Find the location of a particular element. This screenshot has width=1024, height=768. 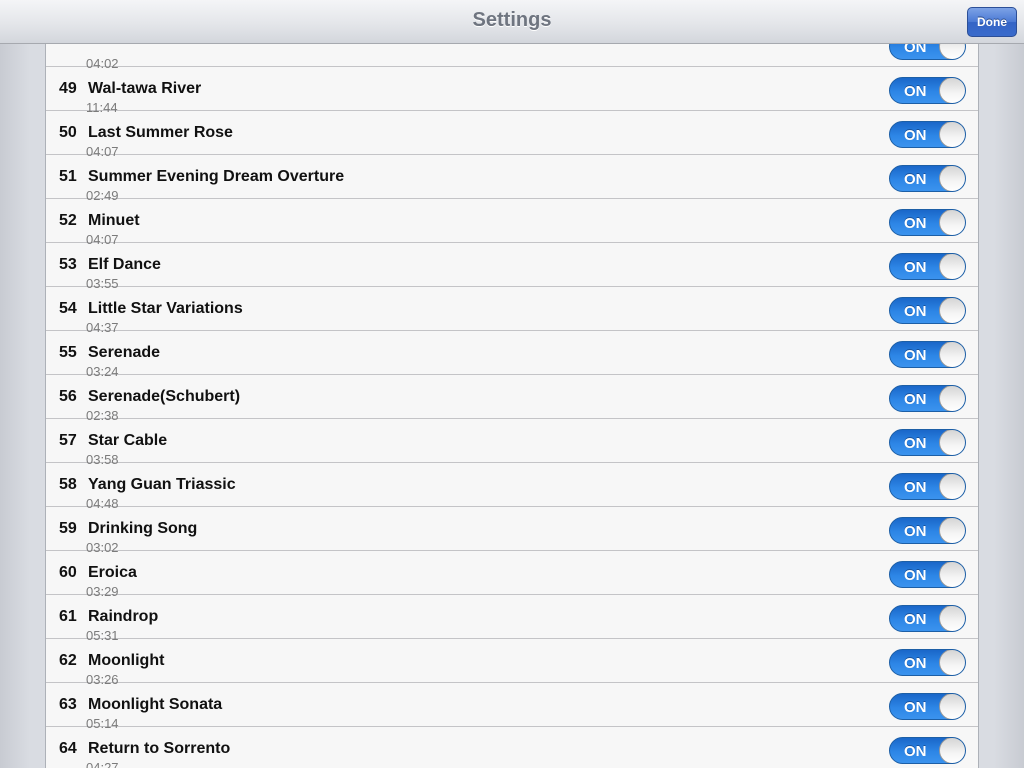

song-title: Serenade(Schubert) is located at coordinates (164, 396).